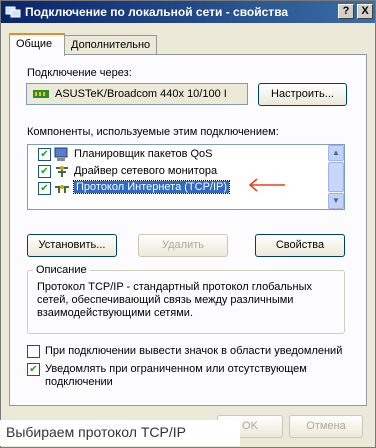  What do you see at coordinates (266, 185) in the screenshot?
I see `annotation-arrow-icon` at bounding box center [266, 185].